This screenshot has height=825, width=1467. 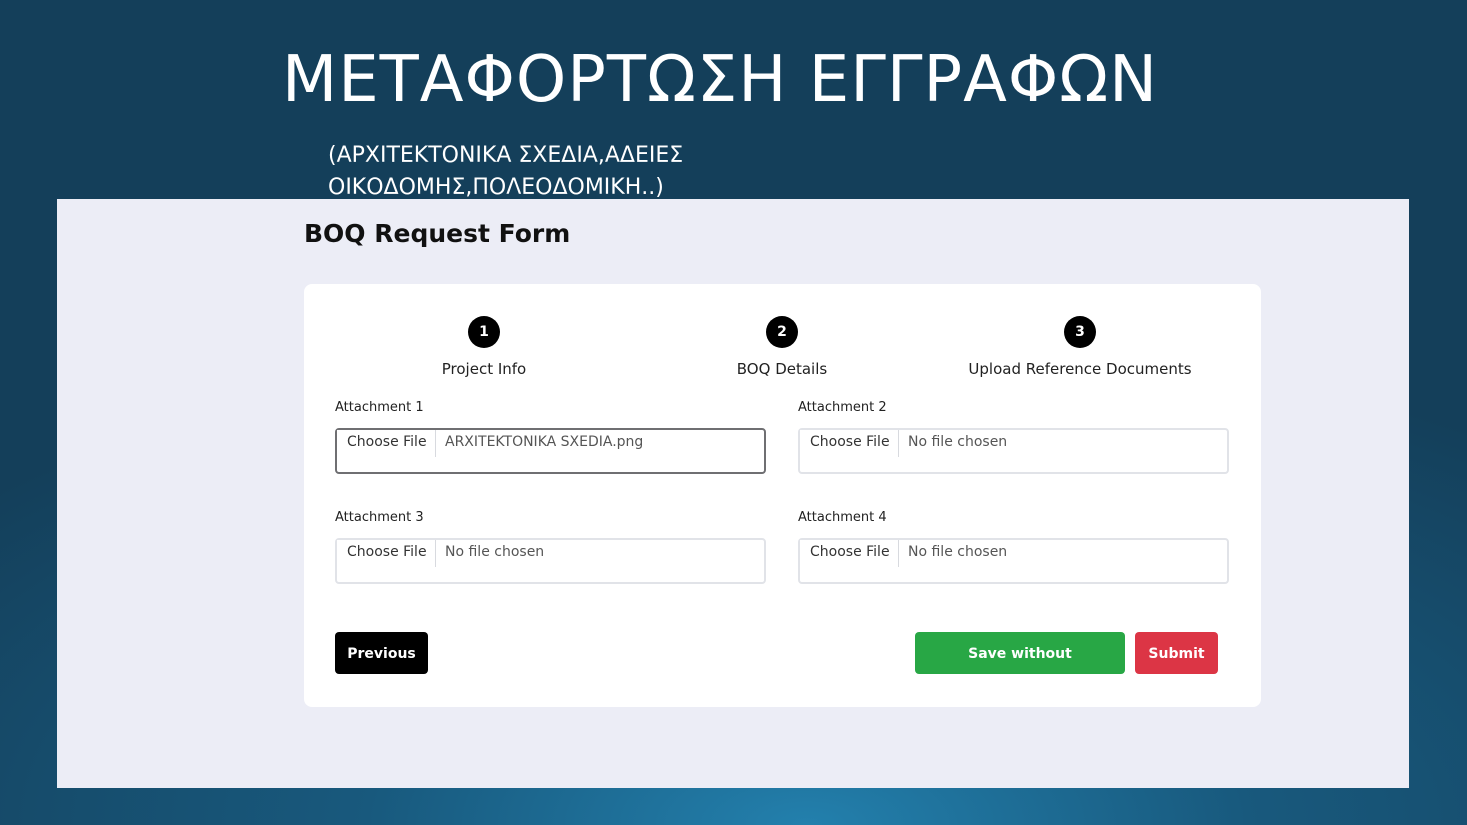 What do you see at coordinates (484, 369) in the screenshot?
I see `step-label: Project Info` at bounding box center [484, 369].